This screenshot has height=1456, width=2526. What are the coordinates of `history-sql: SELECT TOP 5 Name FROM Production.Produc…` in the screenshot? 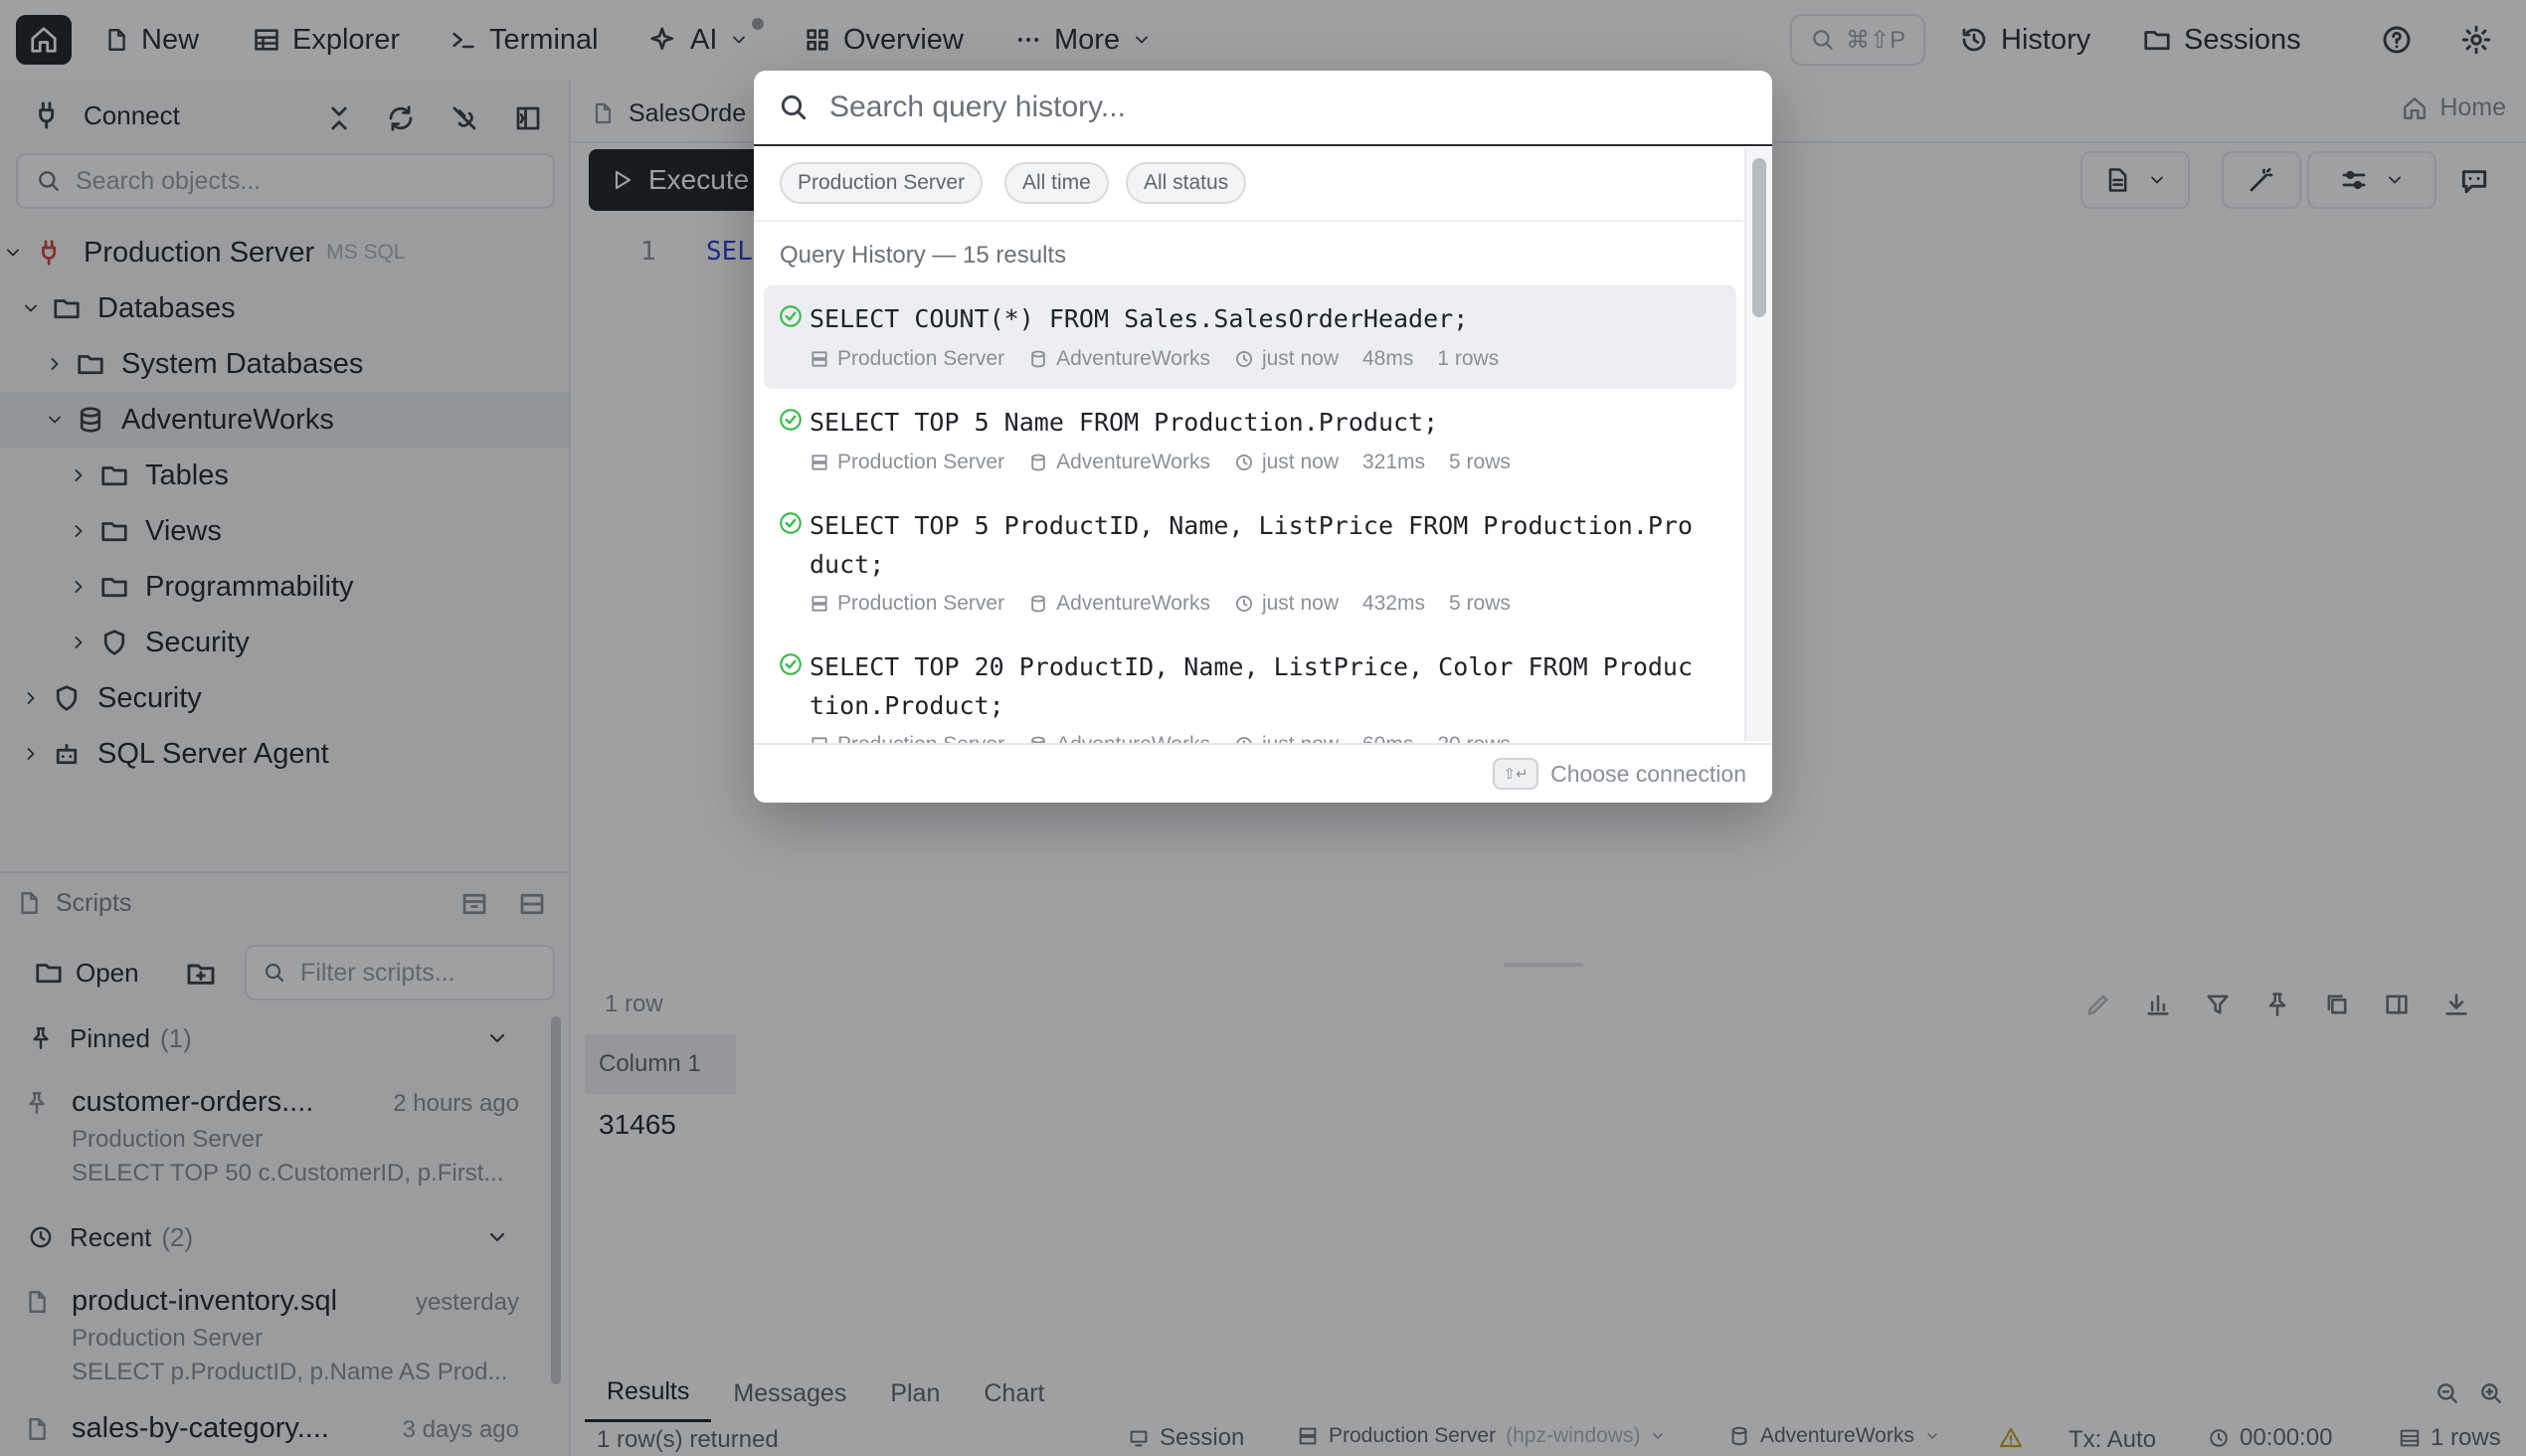 It's located at (1124, 422).